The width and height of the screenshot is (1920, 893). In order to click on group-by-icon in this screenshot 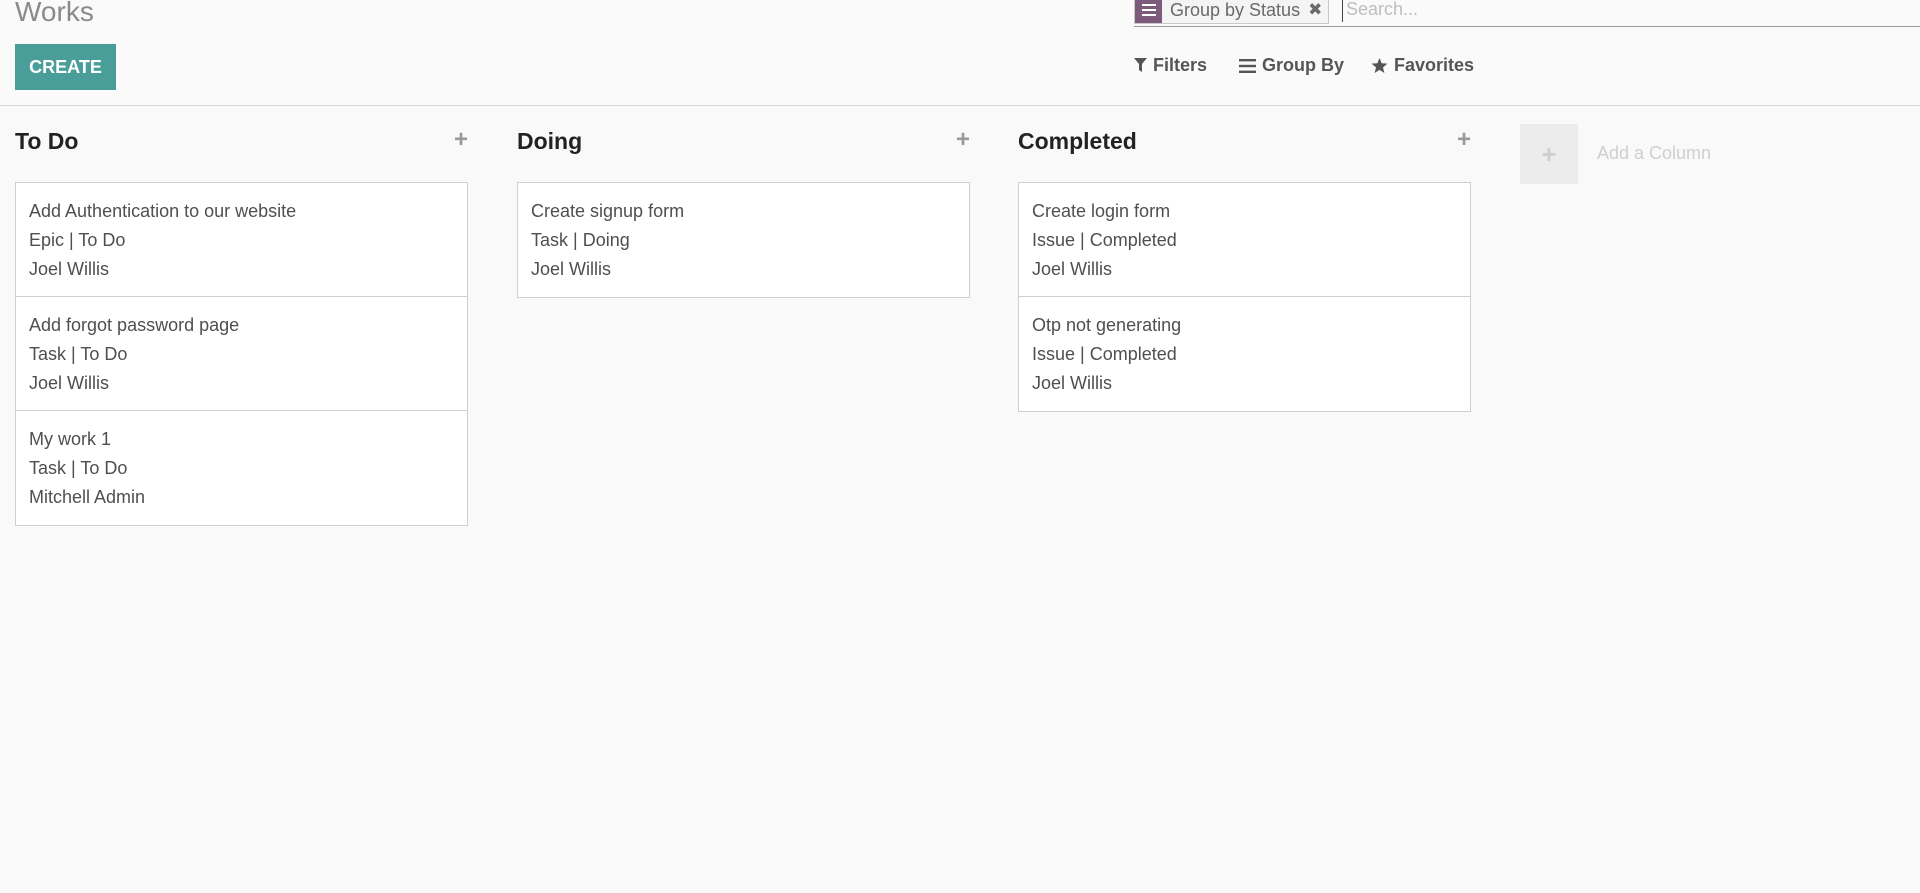, I will do `click(1148, 11)`.